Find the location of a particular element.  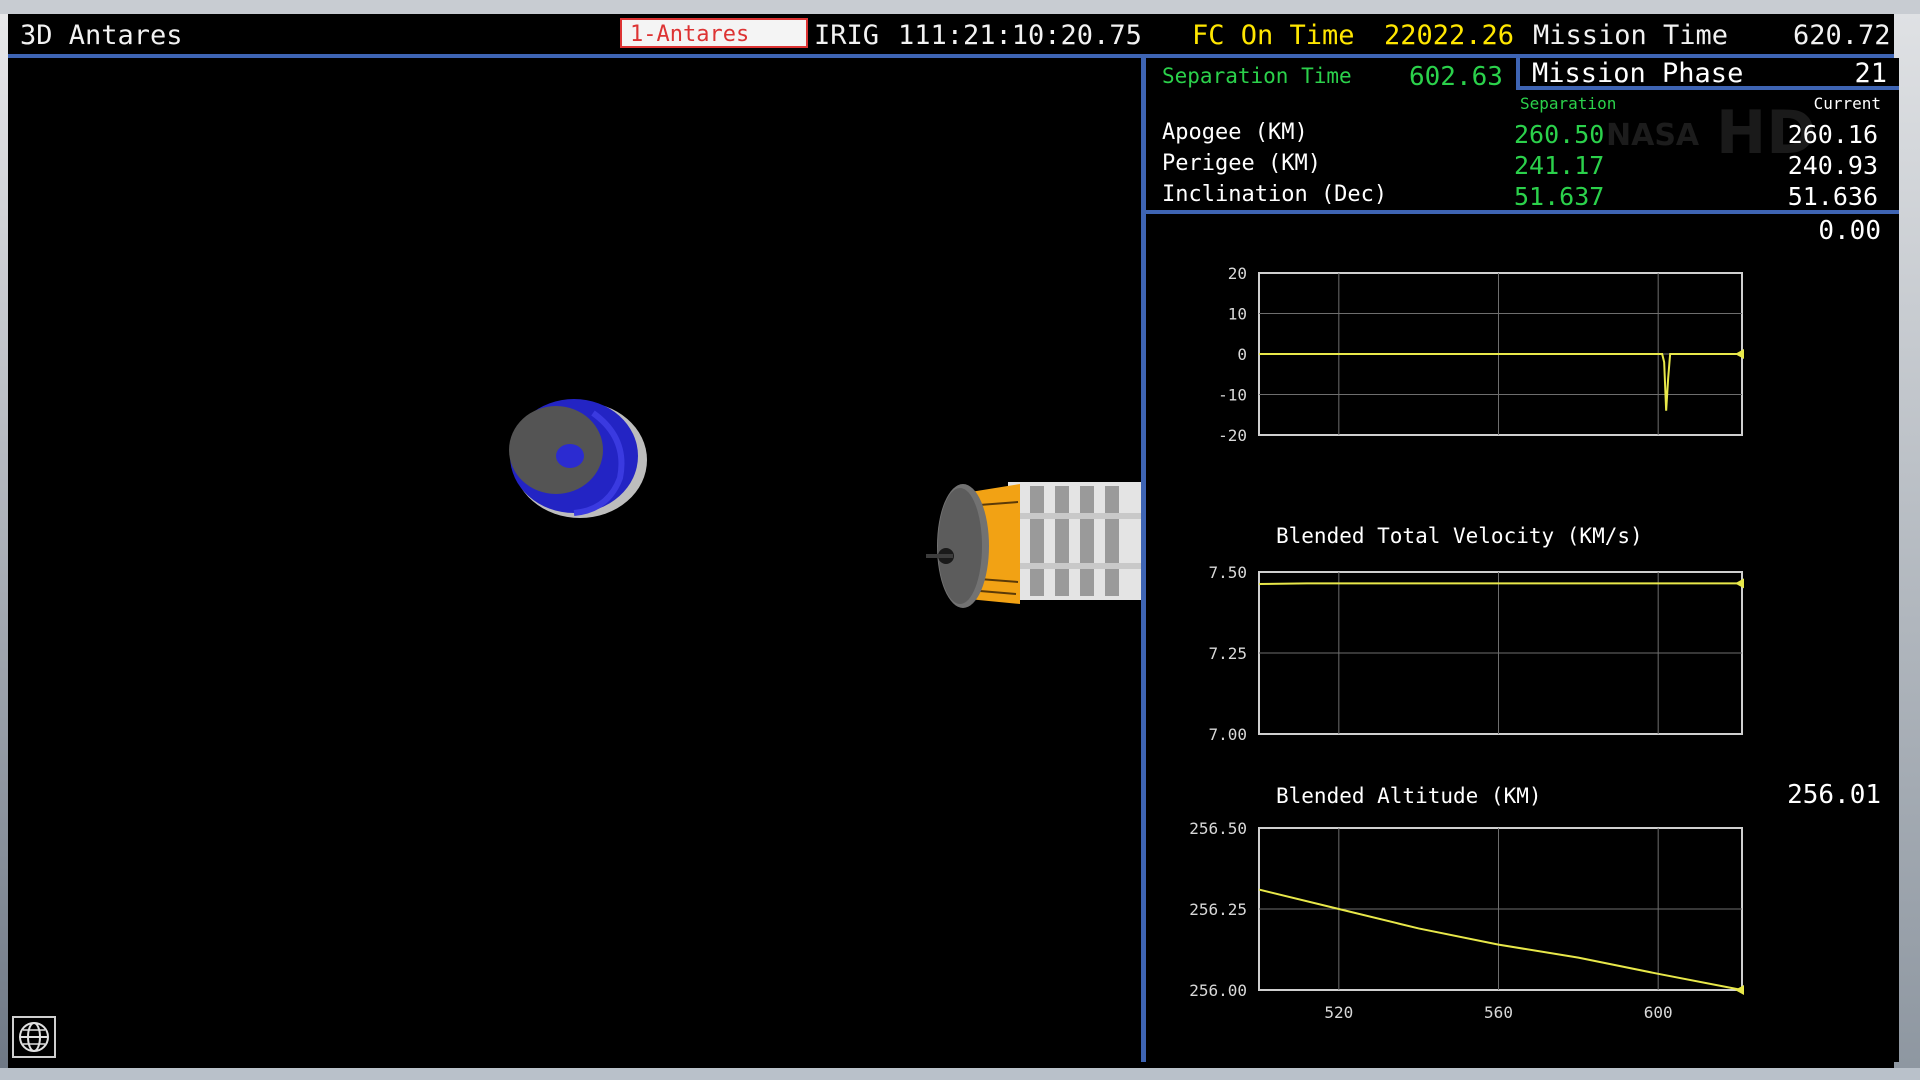

3d-scene is located at coordinates (825, 503).